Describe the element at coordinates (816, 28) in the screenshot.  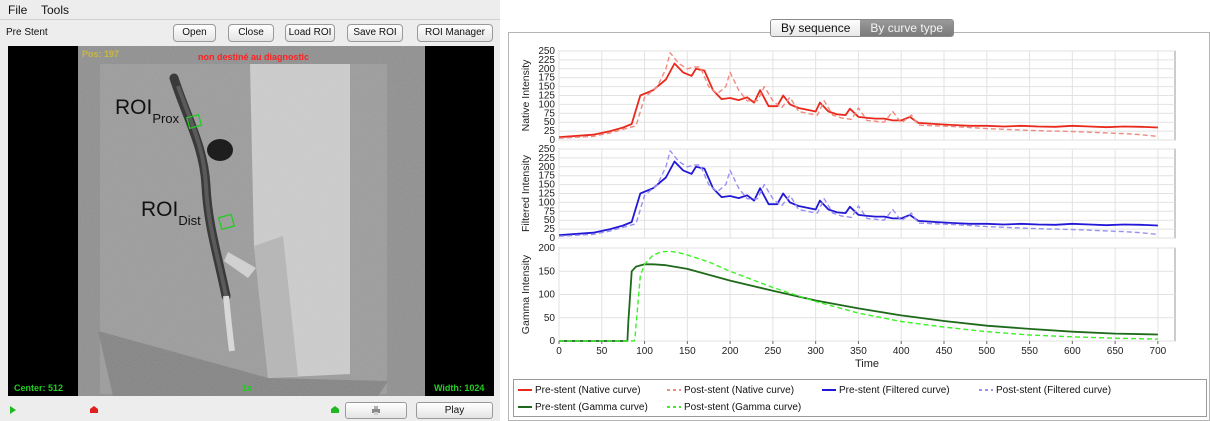
I see `tab-by-sequence: By sequence` at that location.